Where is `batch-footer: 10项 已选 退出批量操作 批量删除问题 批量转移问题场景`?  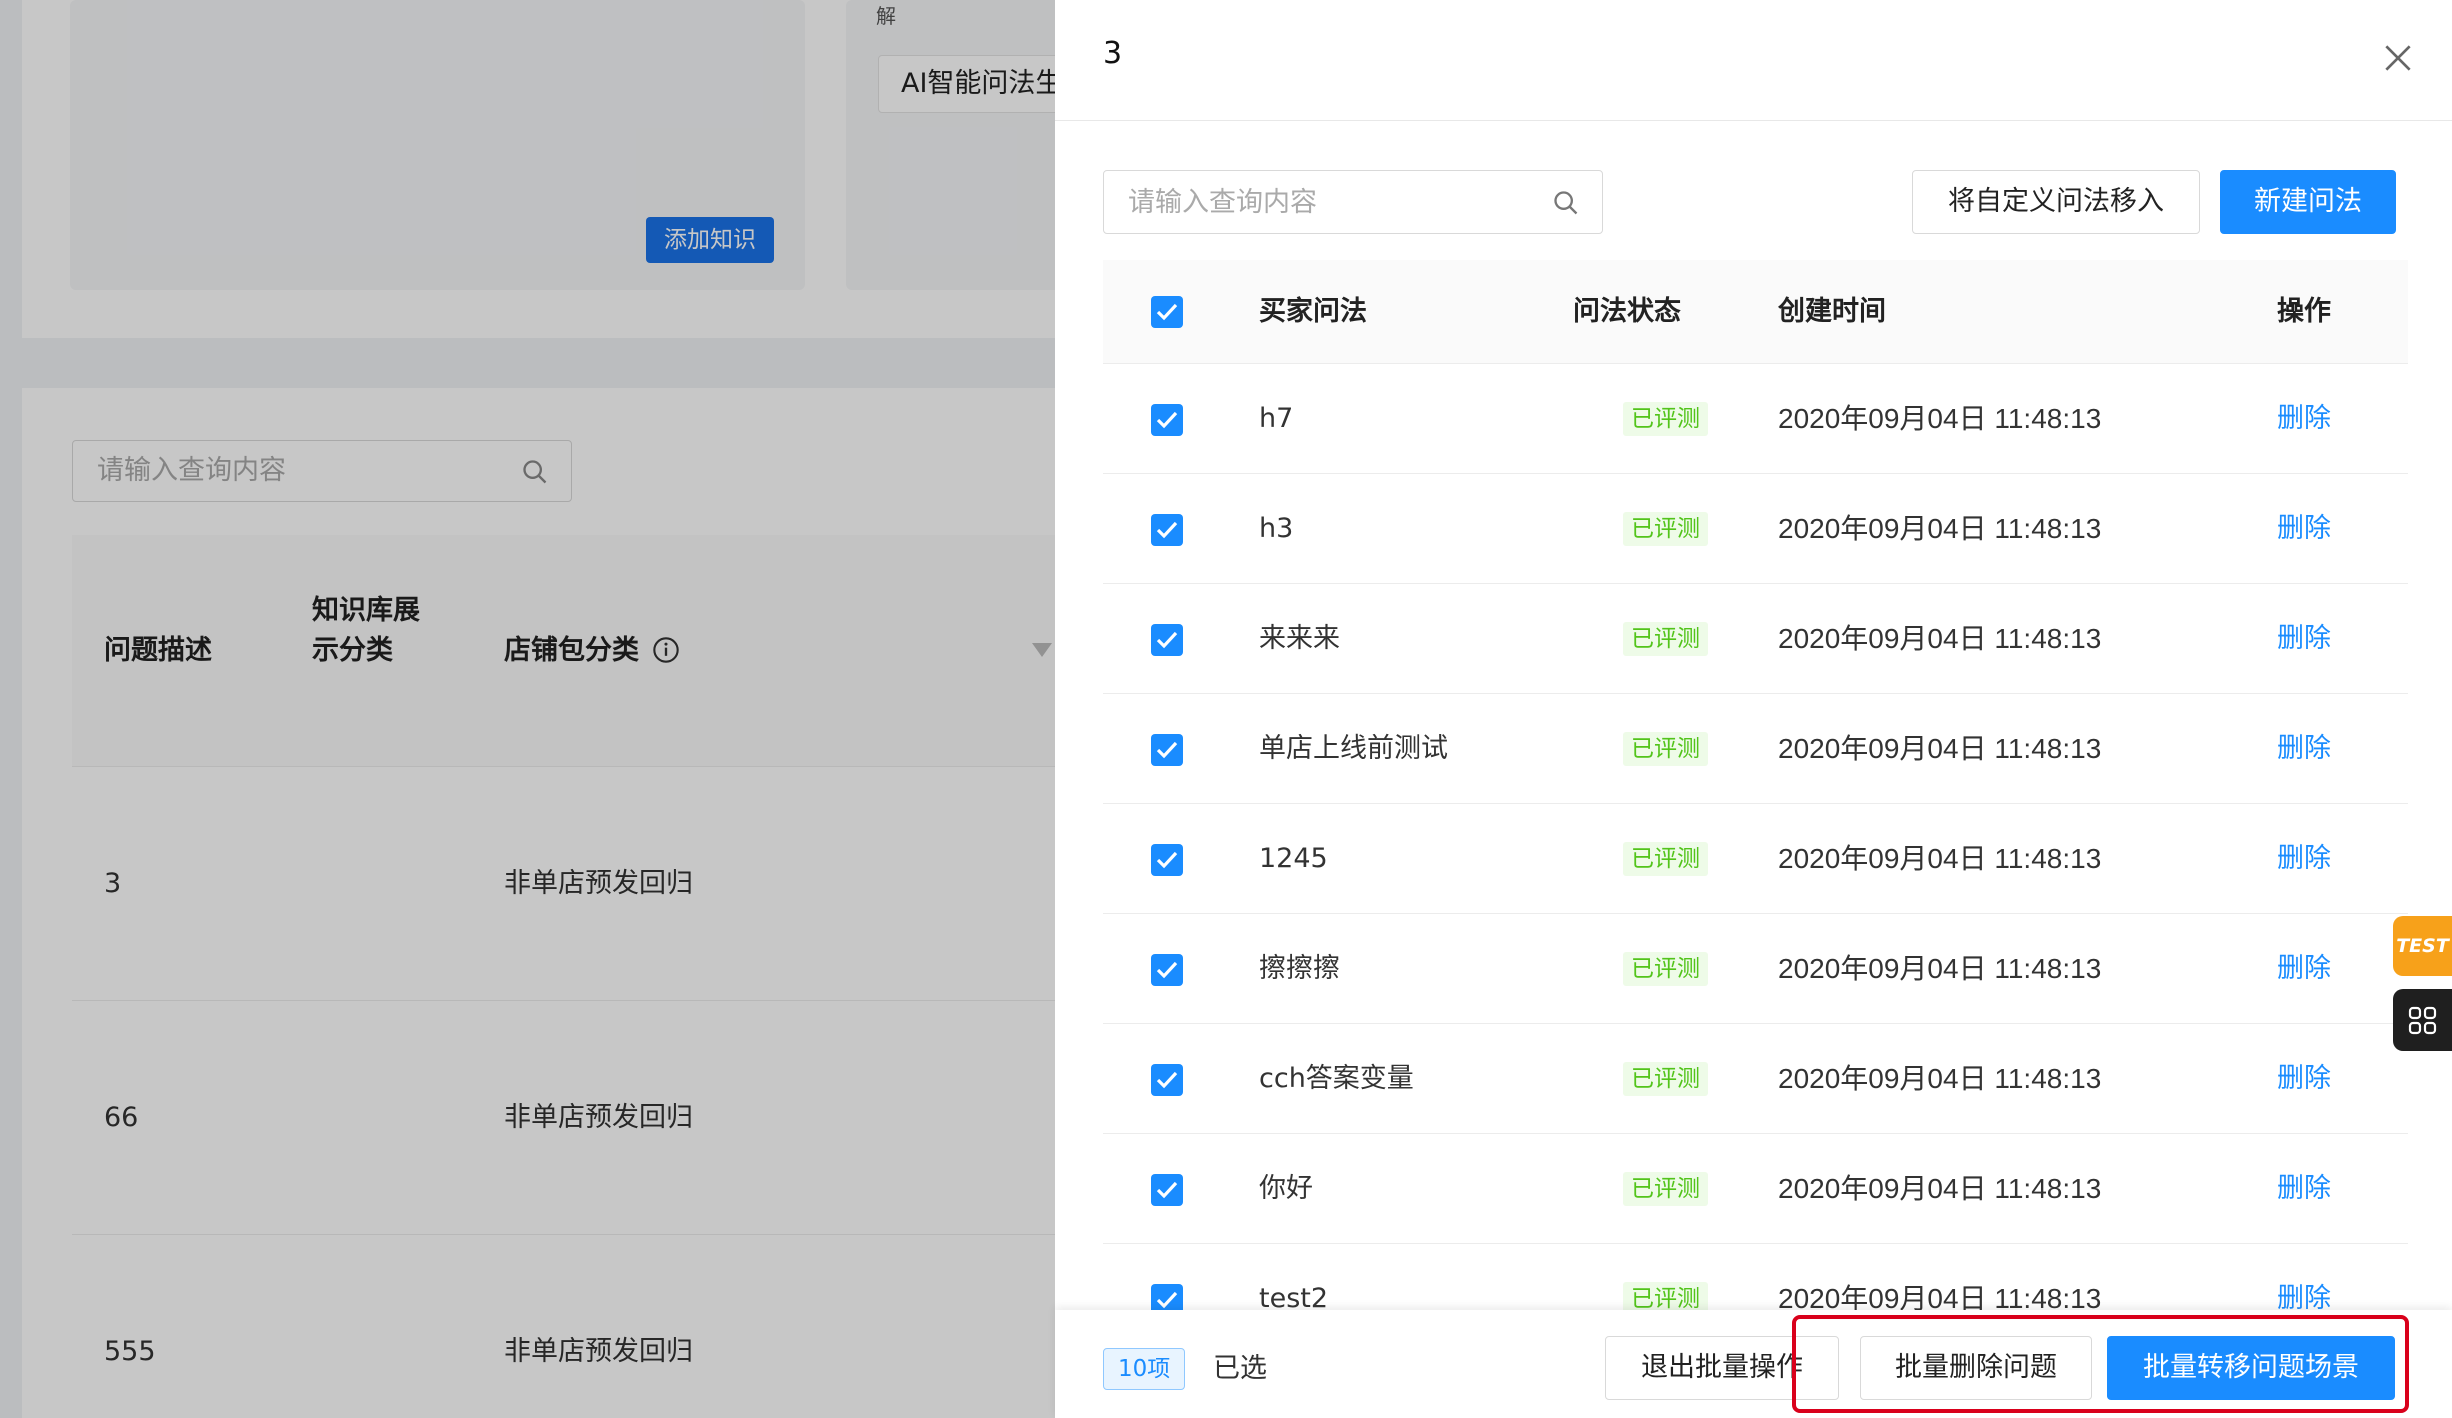 batch-footer: 10项 已选 退出批量操作 批量删除问题 批量转移问题场景 is located at coordinates (1753, 1364).